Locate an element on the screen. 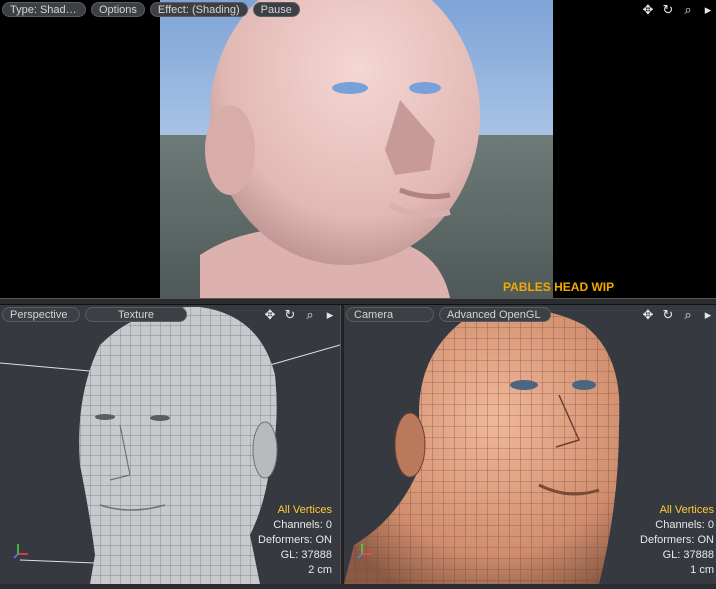 Image resolution: width=716 pixels, height=589 pixels. perspective-view-button: Perspective is located at coordinates (41, 314).